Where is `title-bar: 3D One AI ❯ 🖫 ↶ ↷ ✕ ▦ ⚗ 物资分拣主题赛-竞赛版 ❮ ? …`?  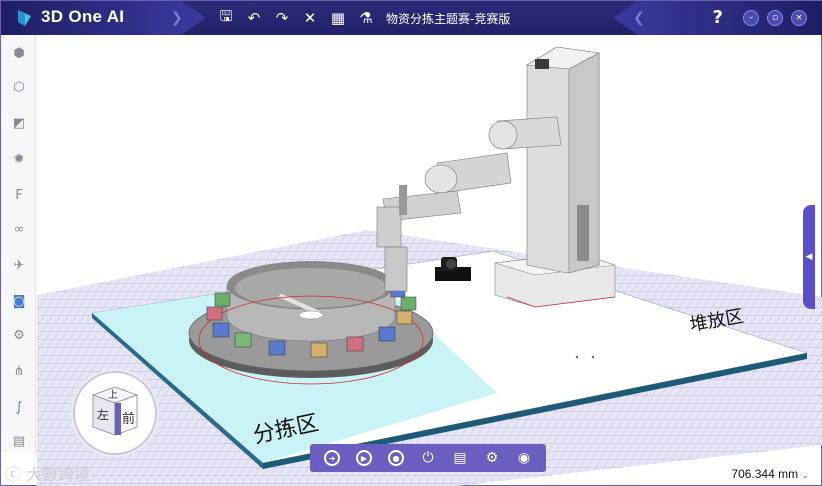
title-bar: 3D One AI ❯ 🖫 ↶ ↷ ✕ ▦ ⚗ 物资分拣主题赛-竞赛版 ❮ ? … is located at coordinates (411, 18).